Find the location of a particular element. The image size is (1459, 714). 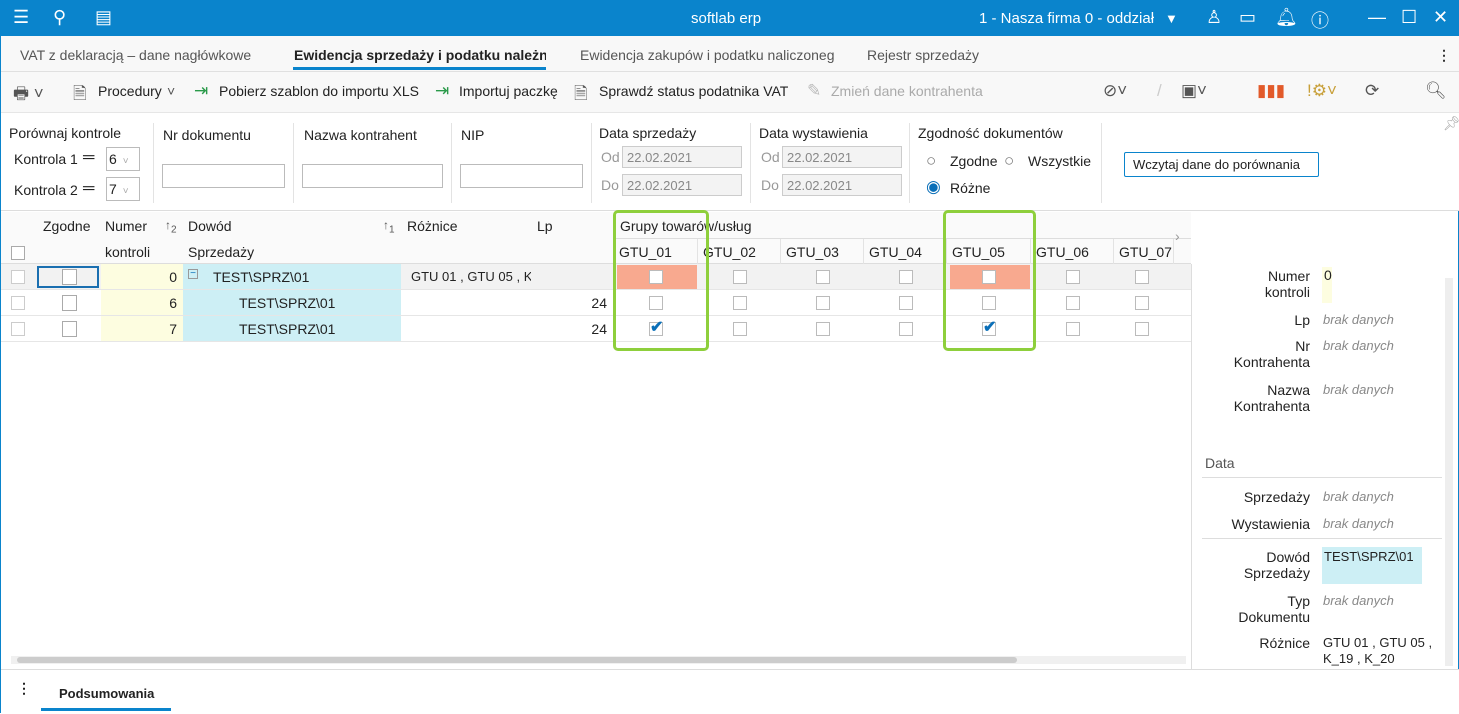

print-icon: 🖶︎ ˅ is located at coordinates (28, 95).